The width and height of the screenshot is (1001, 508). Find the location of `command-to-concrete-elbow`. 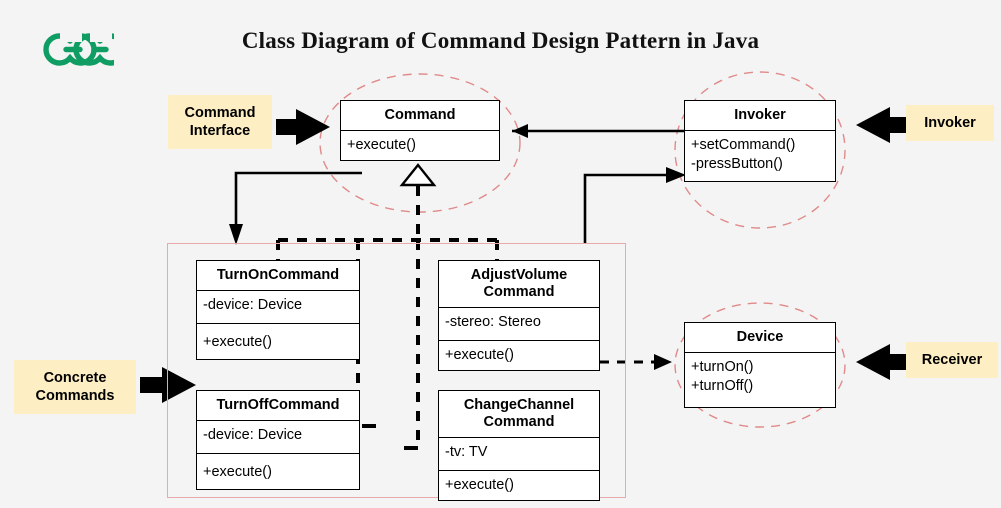

command-to-concrete-elbow is located at coordinates (295, 208).